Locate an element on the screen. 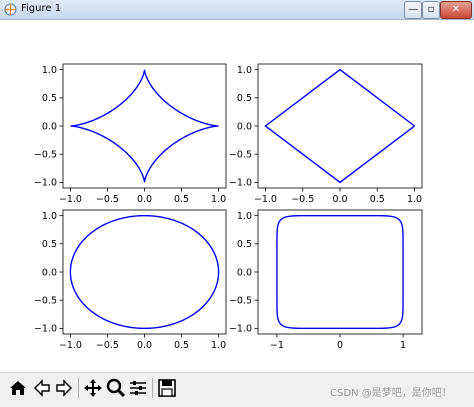  x-tick-label: 1 is located at coordinates (403, 345).